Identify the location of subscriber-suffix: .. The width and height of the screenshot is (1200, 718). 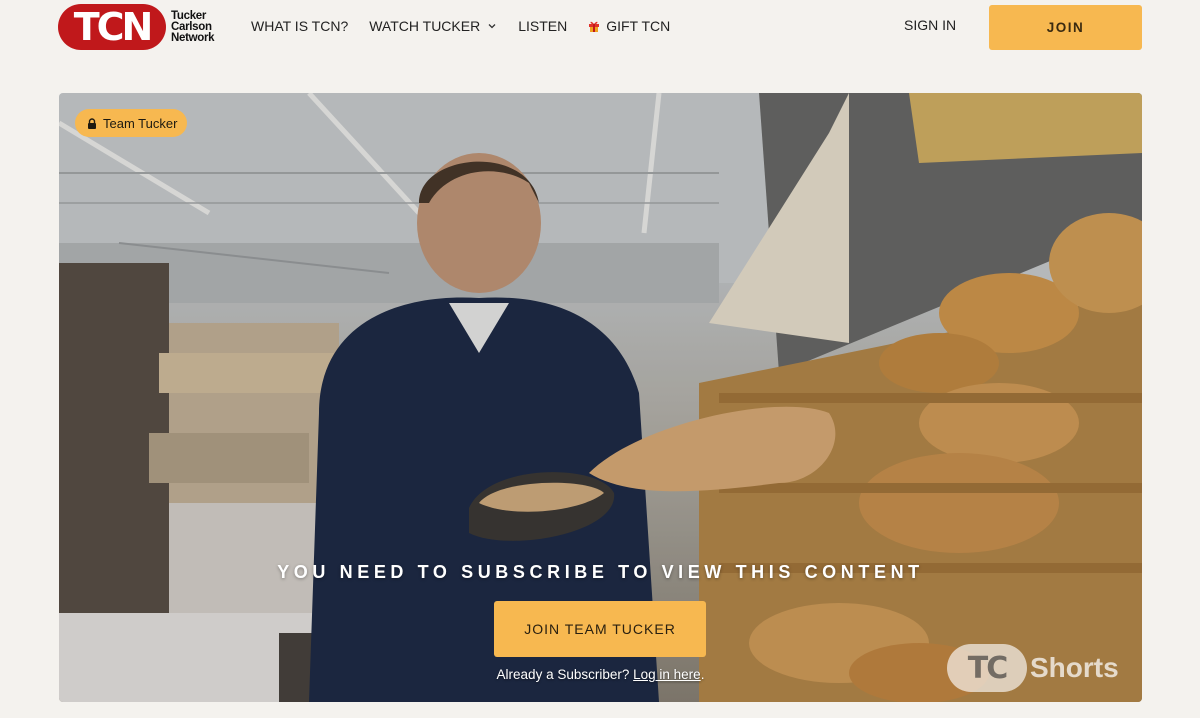
(702, 674).